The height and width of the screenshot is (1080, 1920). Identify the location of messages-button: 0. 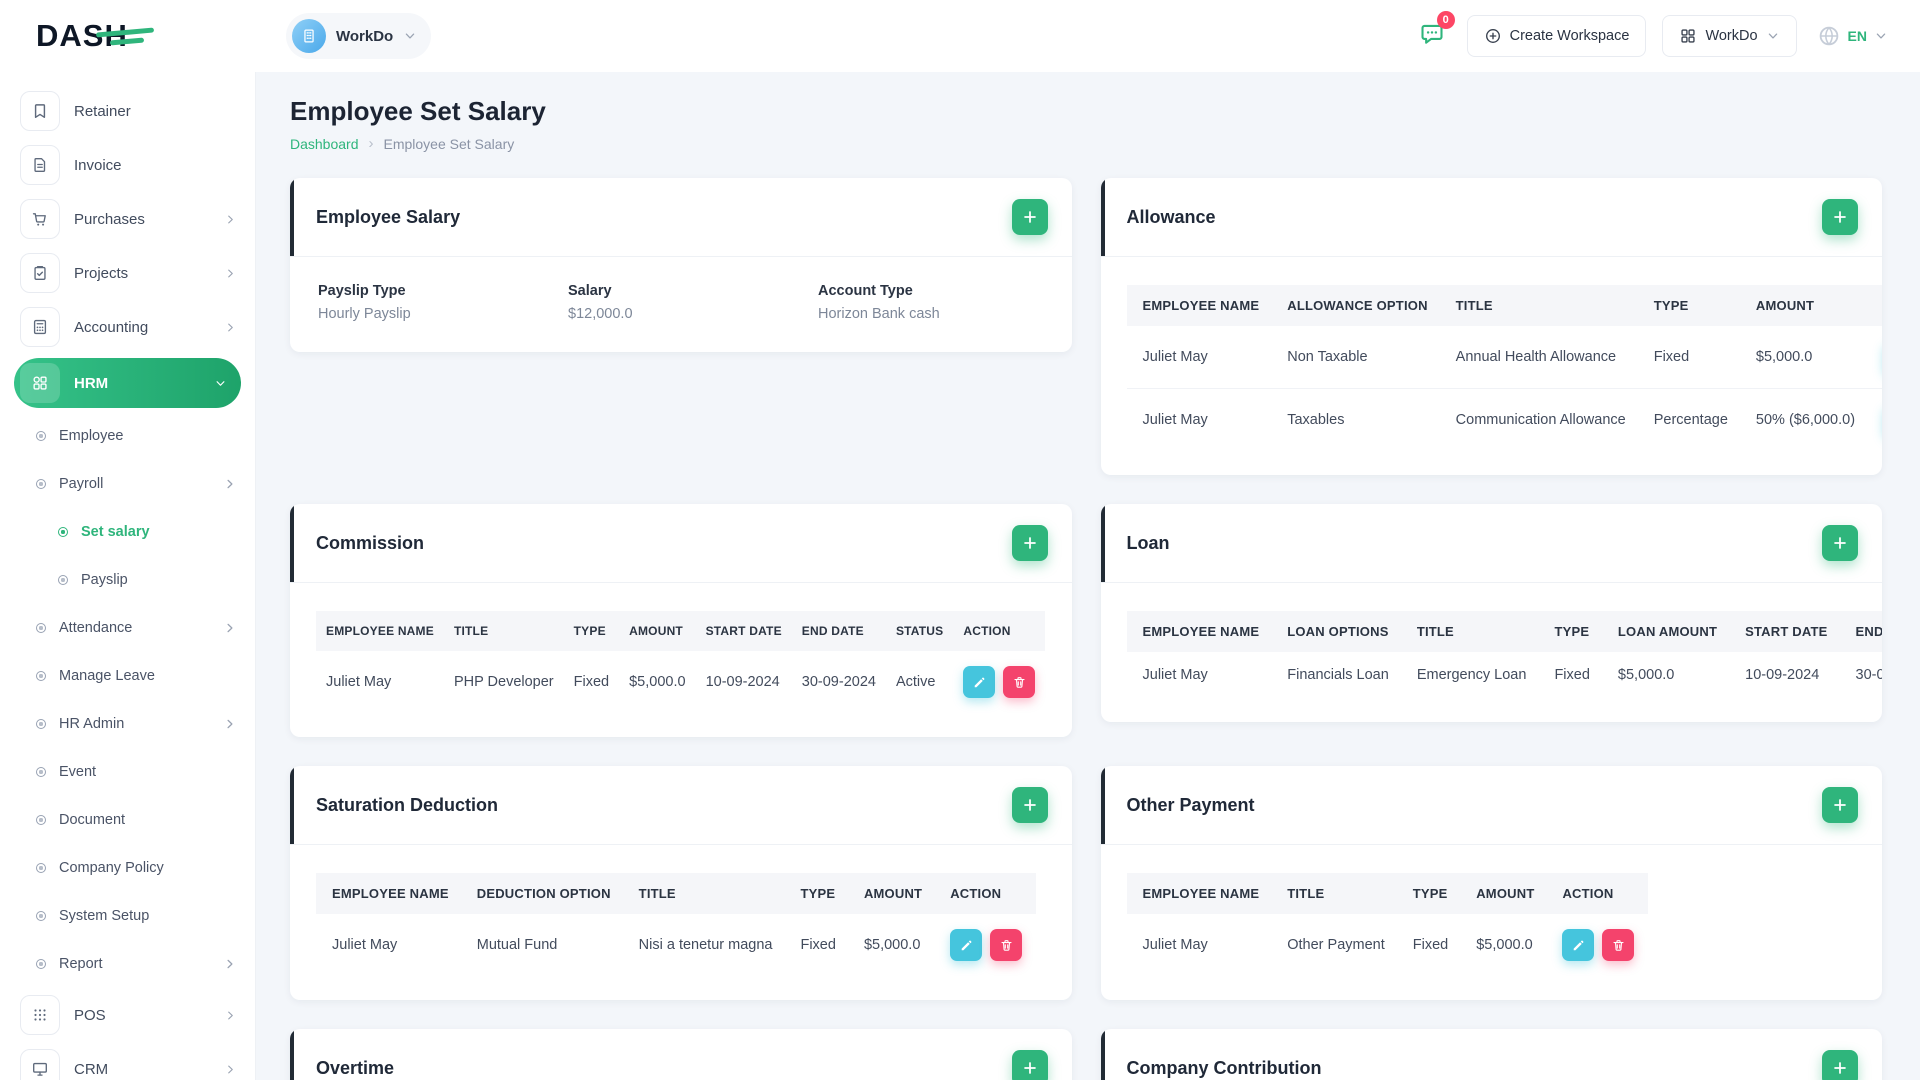
(1434, 34).